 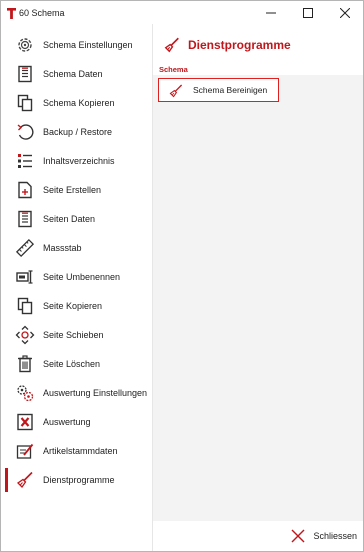 I want to click on excel-icon, so click(x=25, y=422).